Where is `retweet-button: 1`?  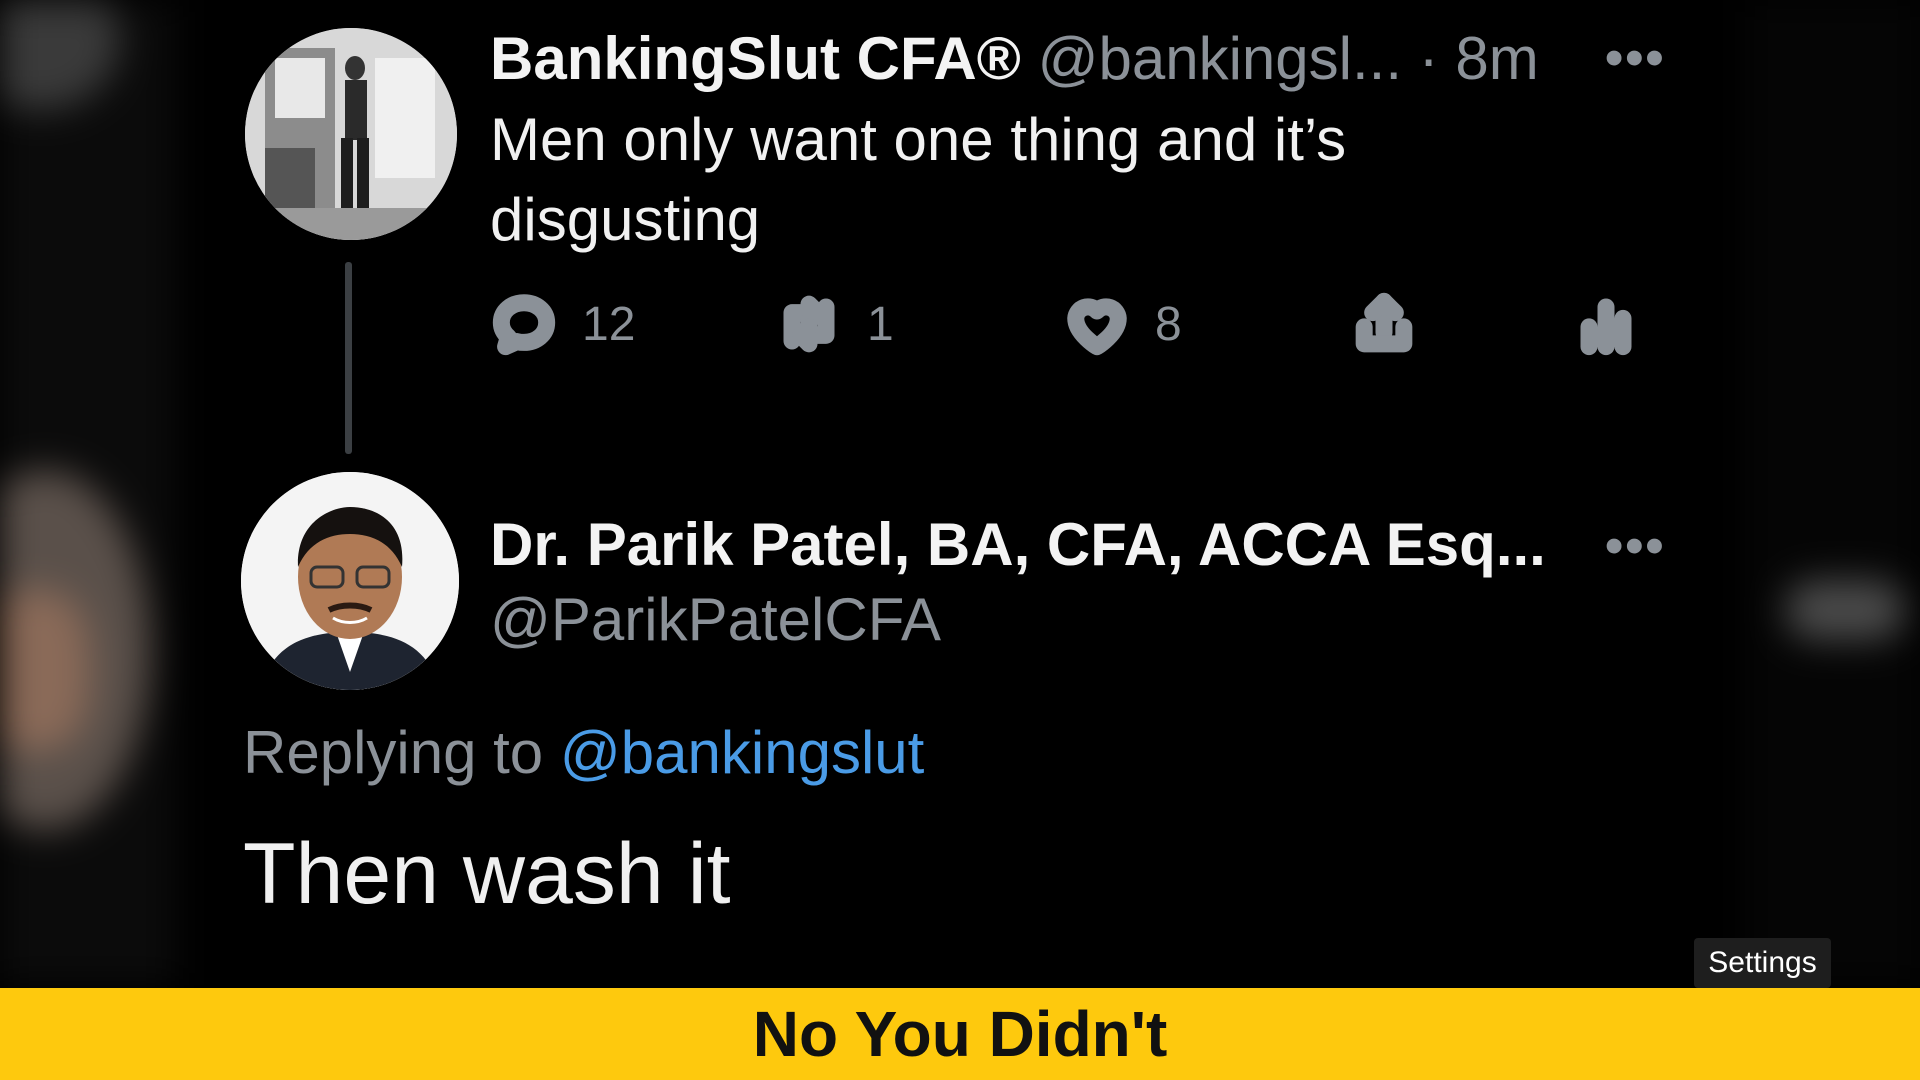 retweet-button: 1 is located at coordinates (834, 324).